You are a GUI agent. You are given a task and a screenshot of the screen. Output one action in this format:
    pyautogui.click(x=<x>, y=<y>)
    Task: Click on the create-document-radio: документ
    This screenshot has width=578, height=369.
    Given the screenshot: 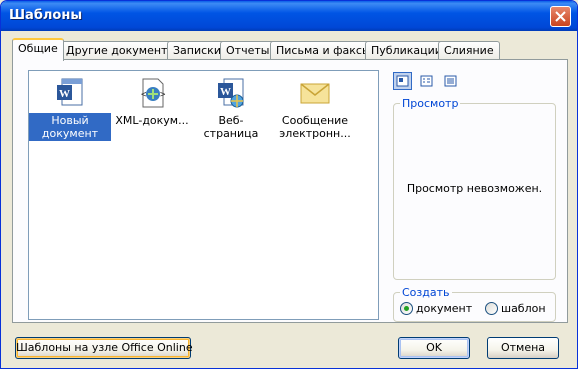 What is the action you would take?
    pyautogui.click(x=436, y=308)
    